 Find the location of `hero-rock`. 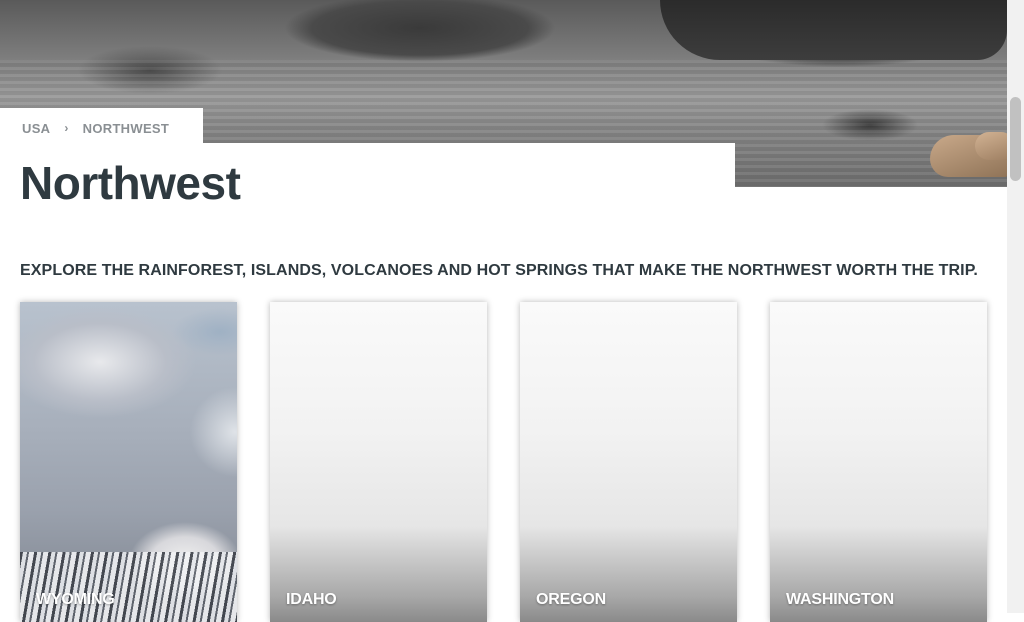

hero-rock is located at coordinates (833, 30).